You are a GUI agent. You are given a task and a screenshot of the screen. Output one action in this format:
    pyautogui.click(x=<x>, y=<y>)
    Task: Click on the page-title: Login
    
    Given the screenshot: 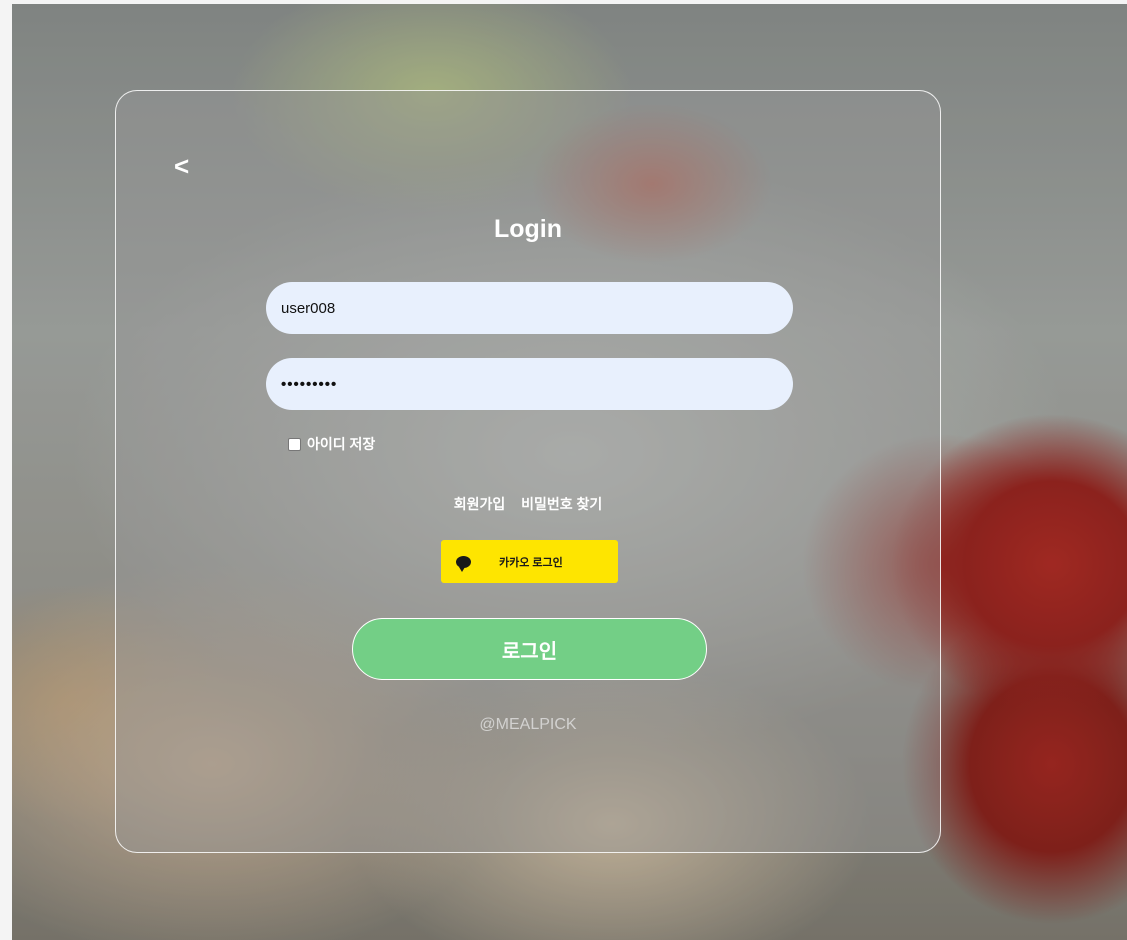 What is the action you would take?
    pyautogui.click(x=528, y=229)
    